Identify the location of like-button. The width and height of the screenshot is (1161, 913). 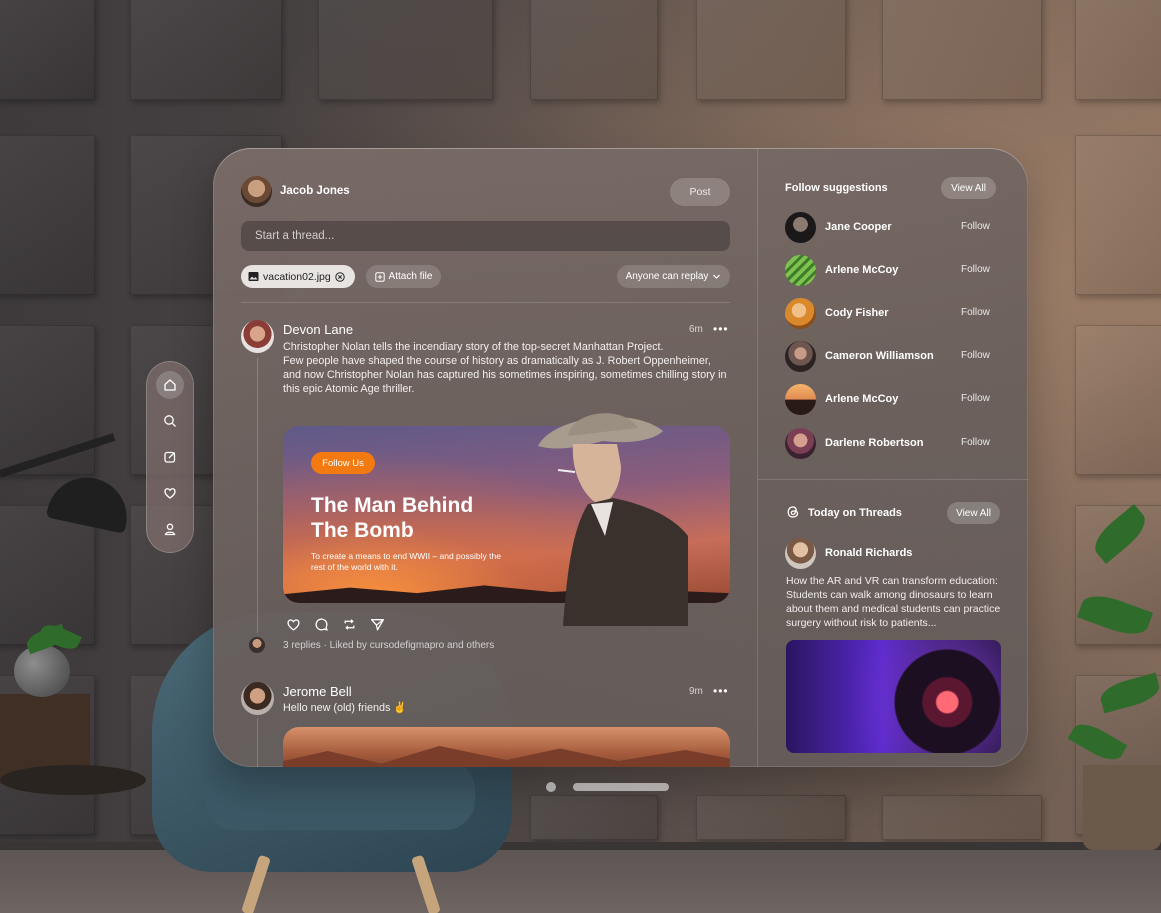
(293, 624).